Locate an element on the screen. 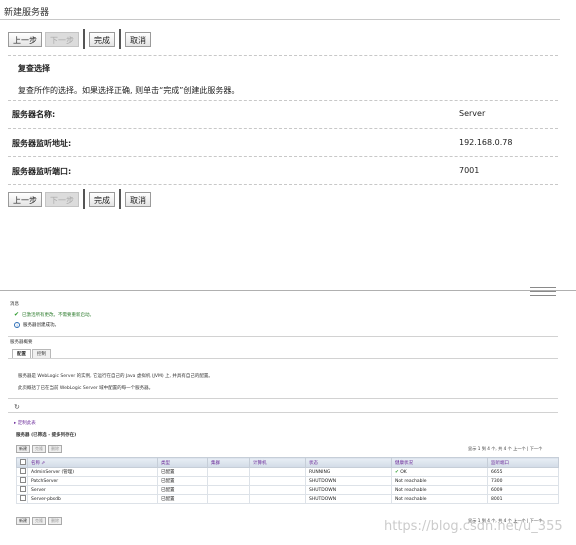 Image resolution: width=576 pixels, height=545 pixels. title-divider is located at coordinates (280, 19).